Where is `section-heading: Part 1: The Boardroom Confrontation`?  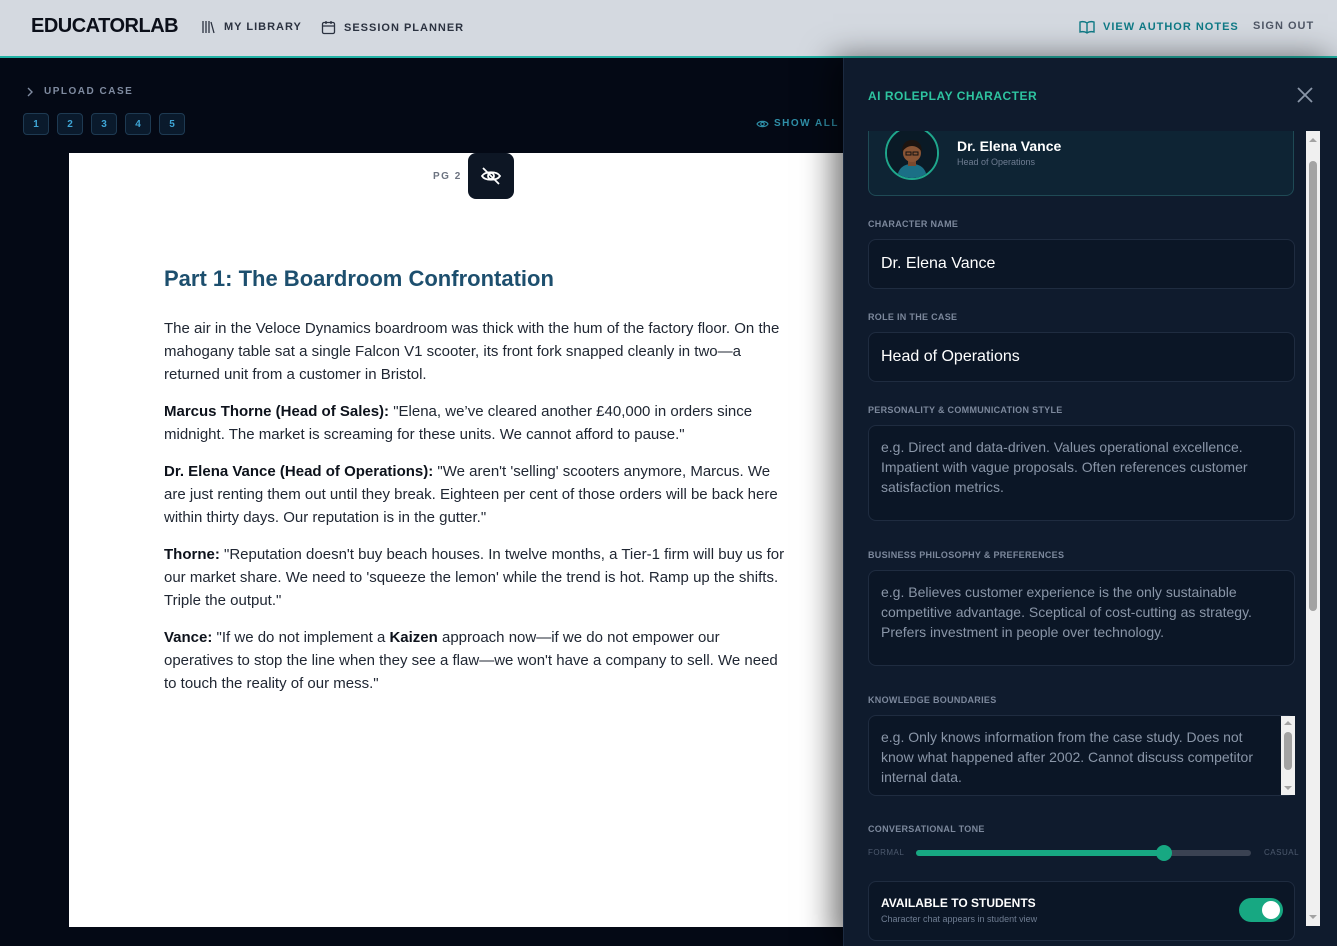 section-heading: Part 1: The Boardroom Confrontation is located at coordinates (359, 278).